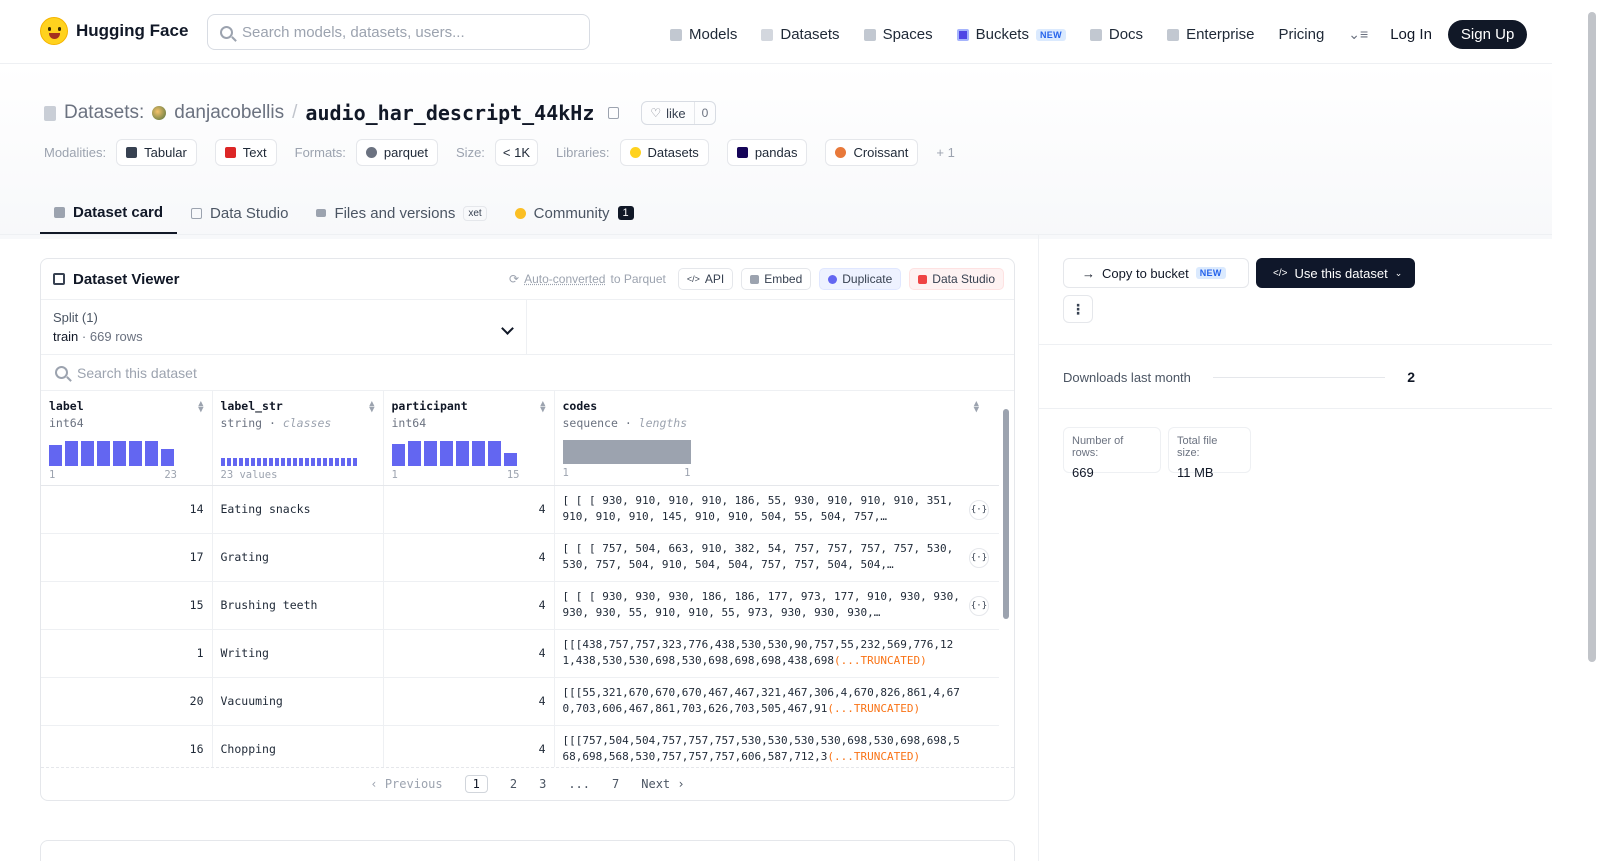 The image size is (1600, 861). Describe the element at coordinates (542, 784) in the screenshot. I see `page-3-button: 3` at that location.